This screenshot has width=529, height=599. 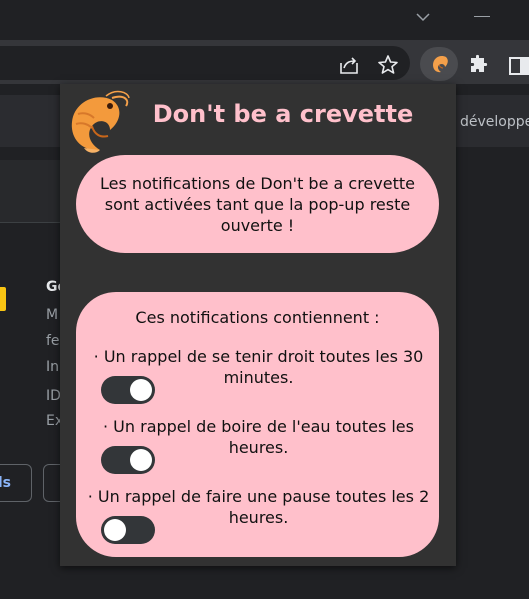 I want to click on background-header-text: développe, so click(x=494, y=122).